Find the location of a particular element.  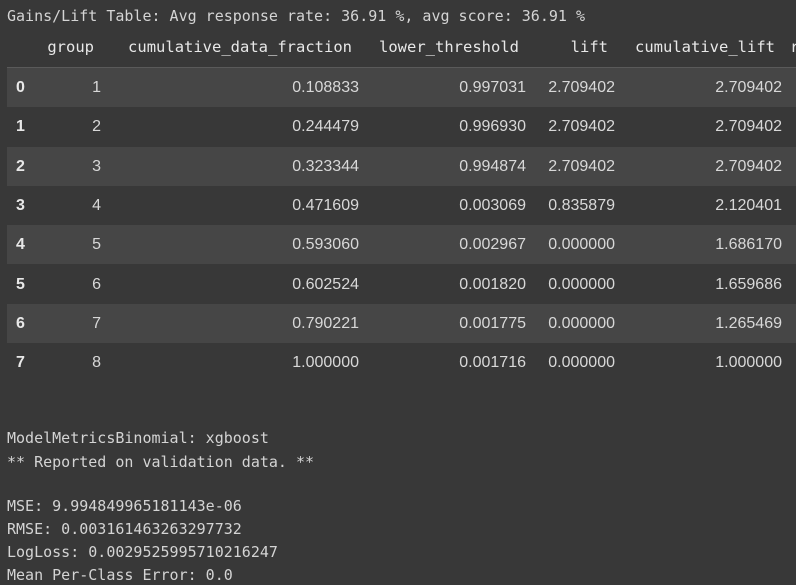

cell-cumulative-data-fraction: 0.244479 is located at coordinates (325, 127).